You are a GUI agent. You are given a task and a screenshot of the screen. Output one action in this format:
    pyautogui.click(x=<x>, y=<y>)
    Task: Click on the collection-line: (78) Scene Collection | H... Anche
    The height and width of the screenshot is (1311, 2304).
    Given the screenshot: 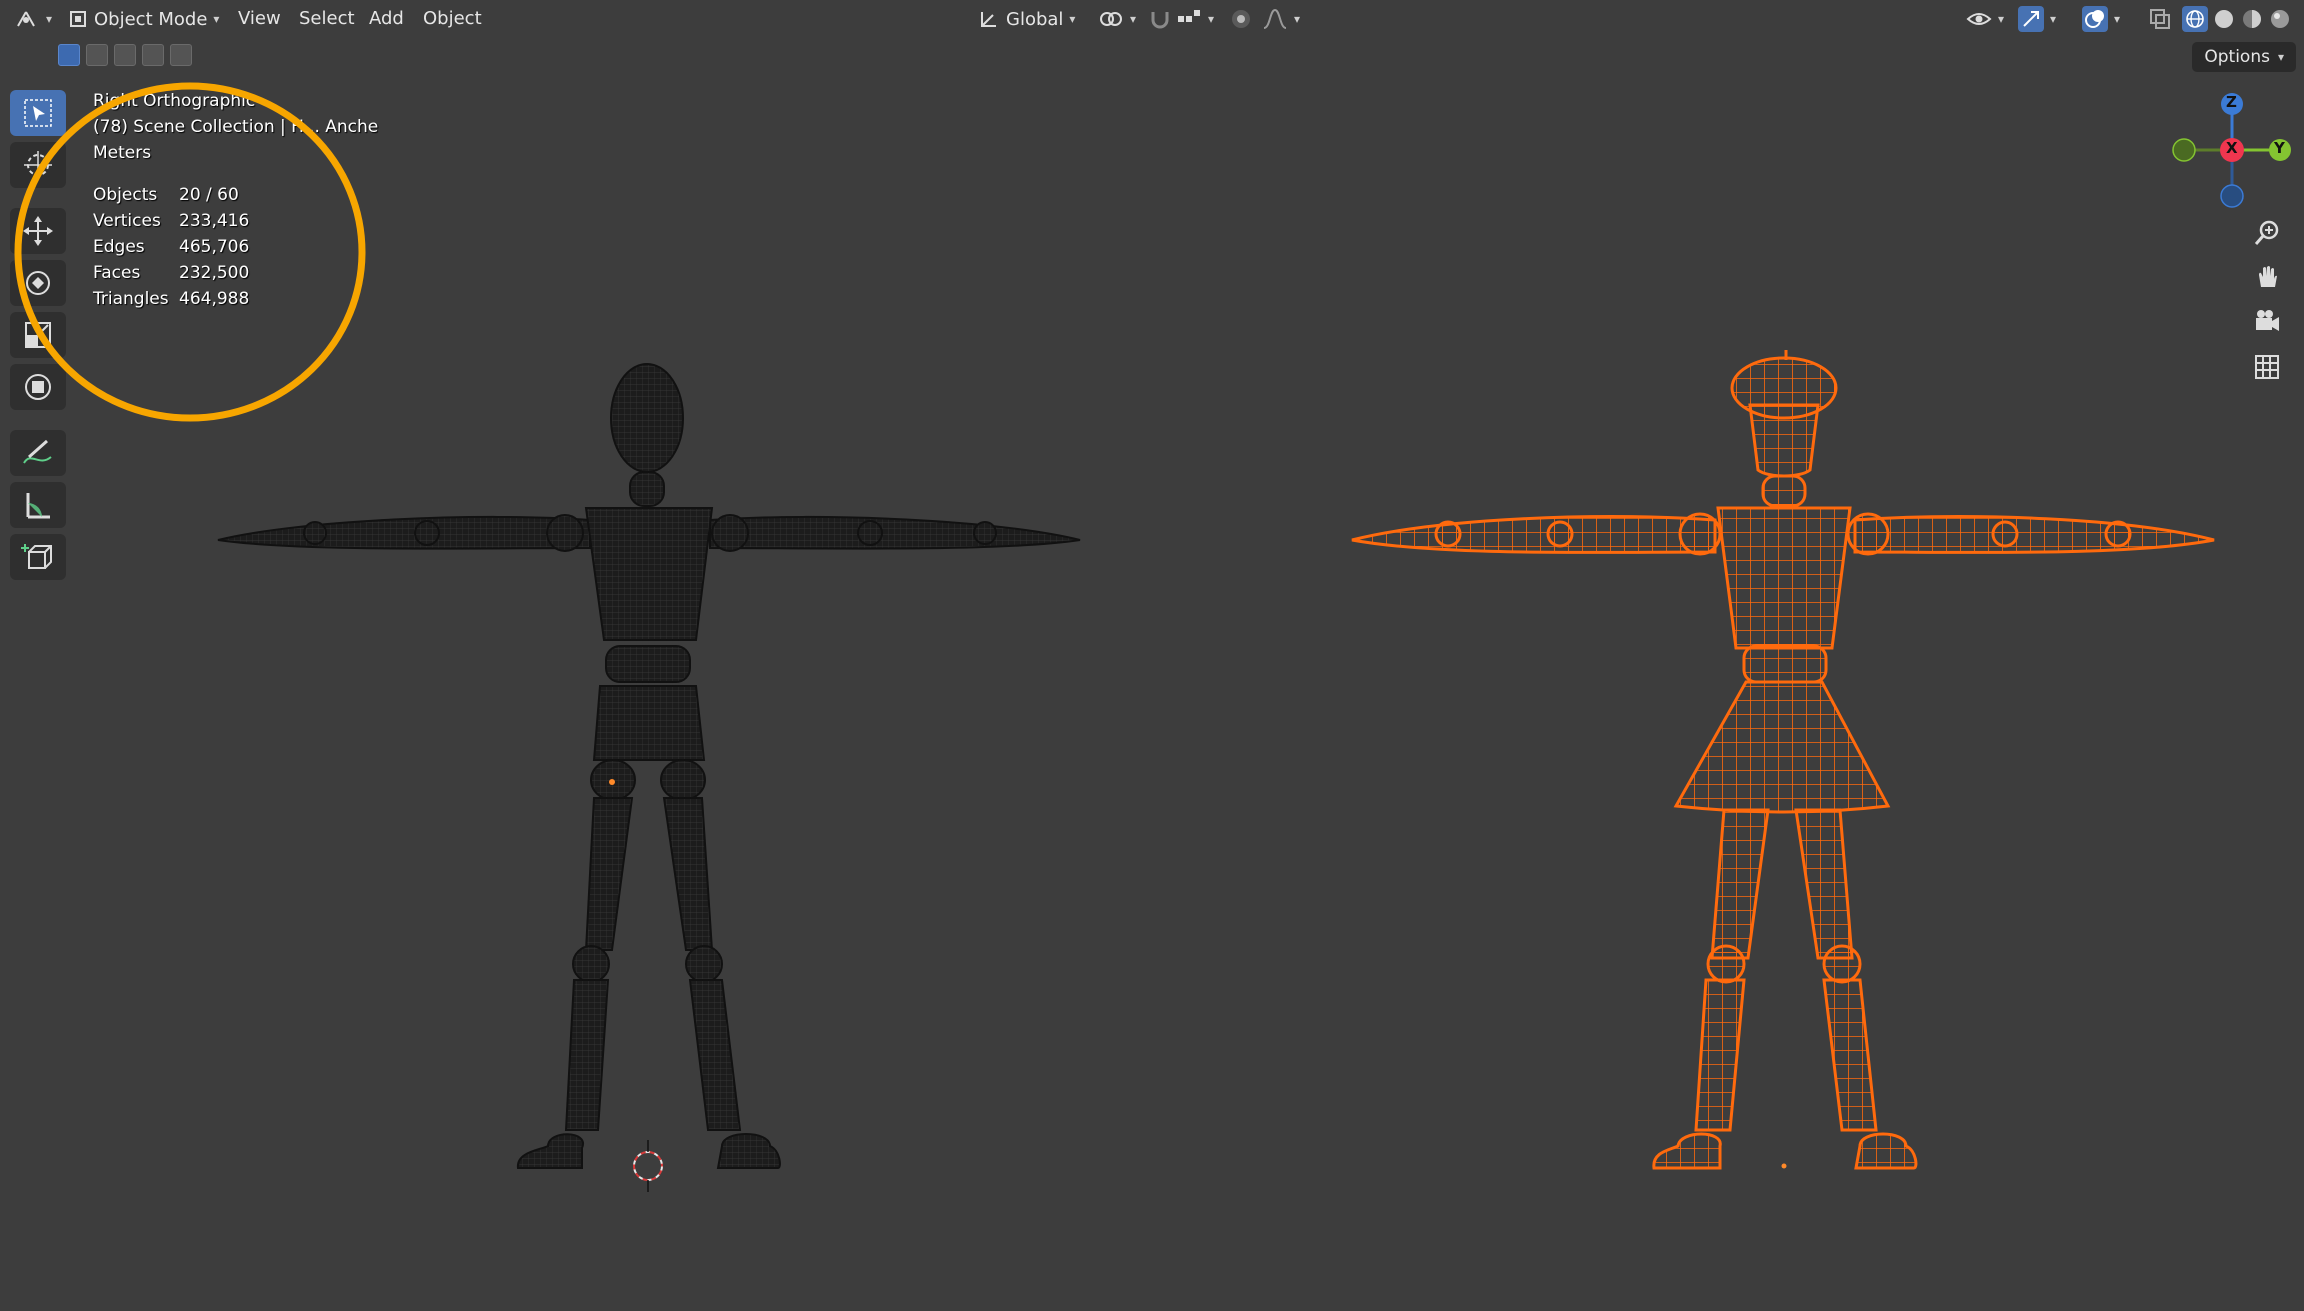 What is the action you would take?
    pyautogui.click(x=236, y=127)
    